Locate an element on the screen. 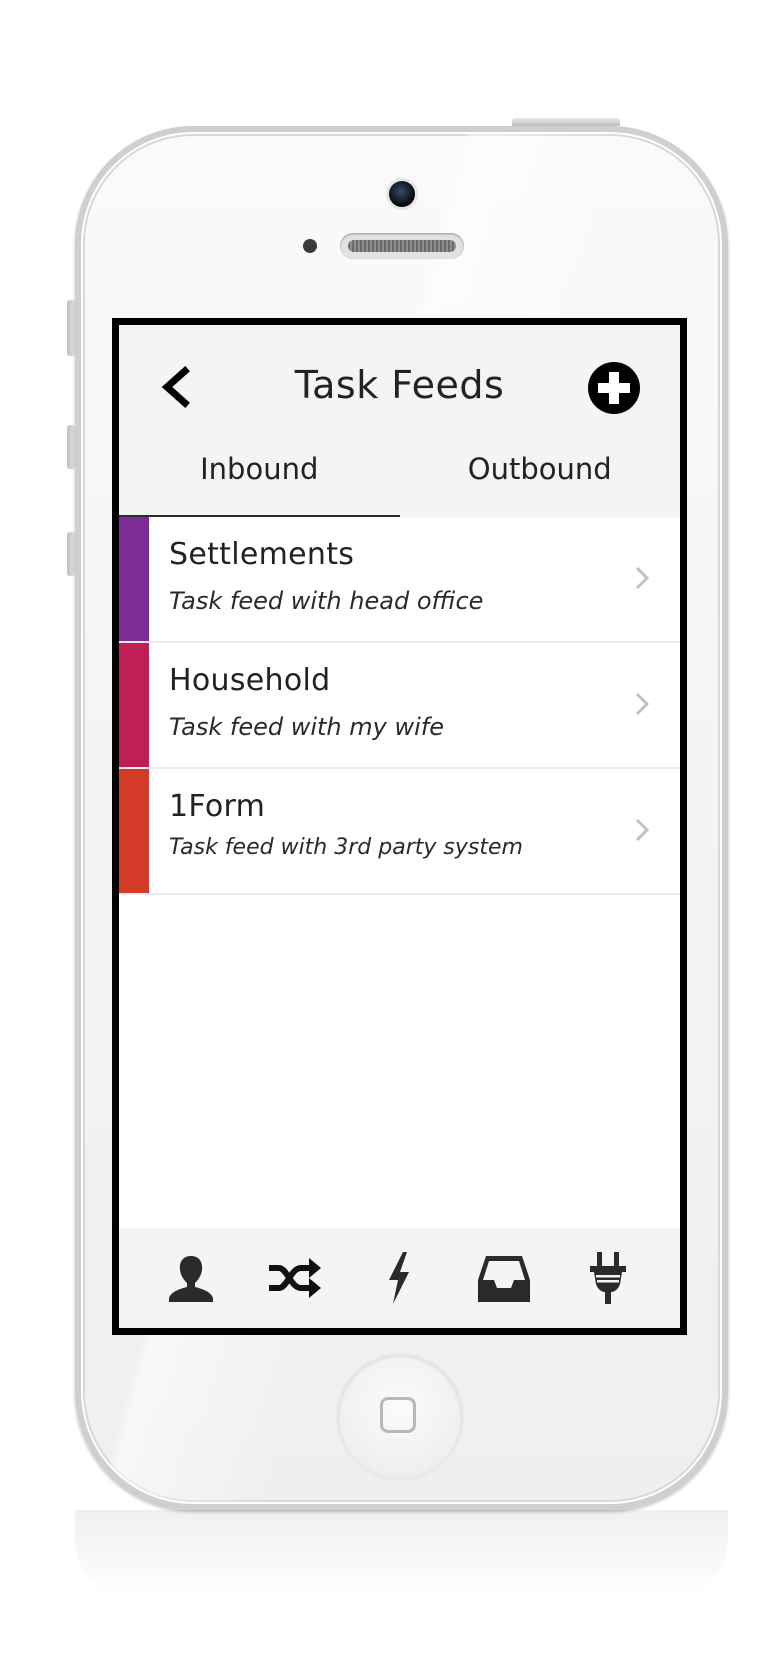 The image size is (773, 1667). mute-switch is located at coordinates (71, 328).